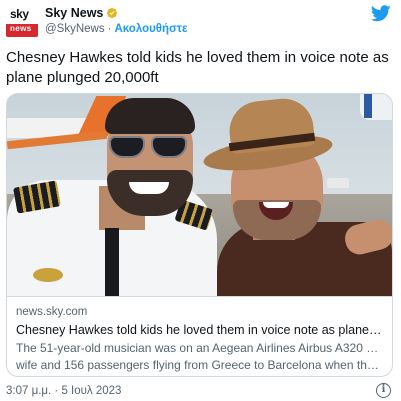  I want to click on twitter-bird-icon, so click(381, 13).